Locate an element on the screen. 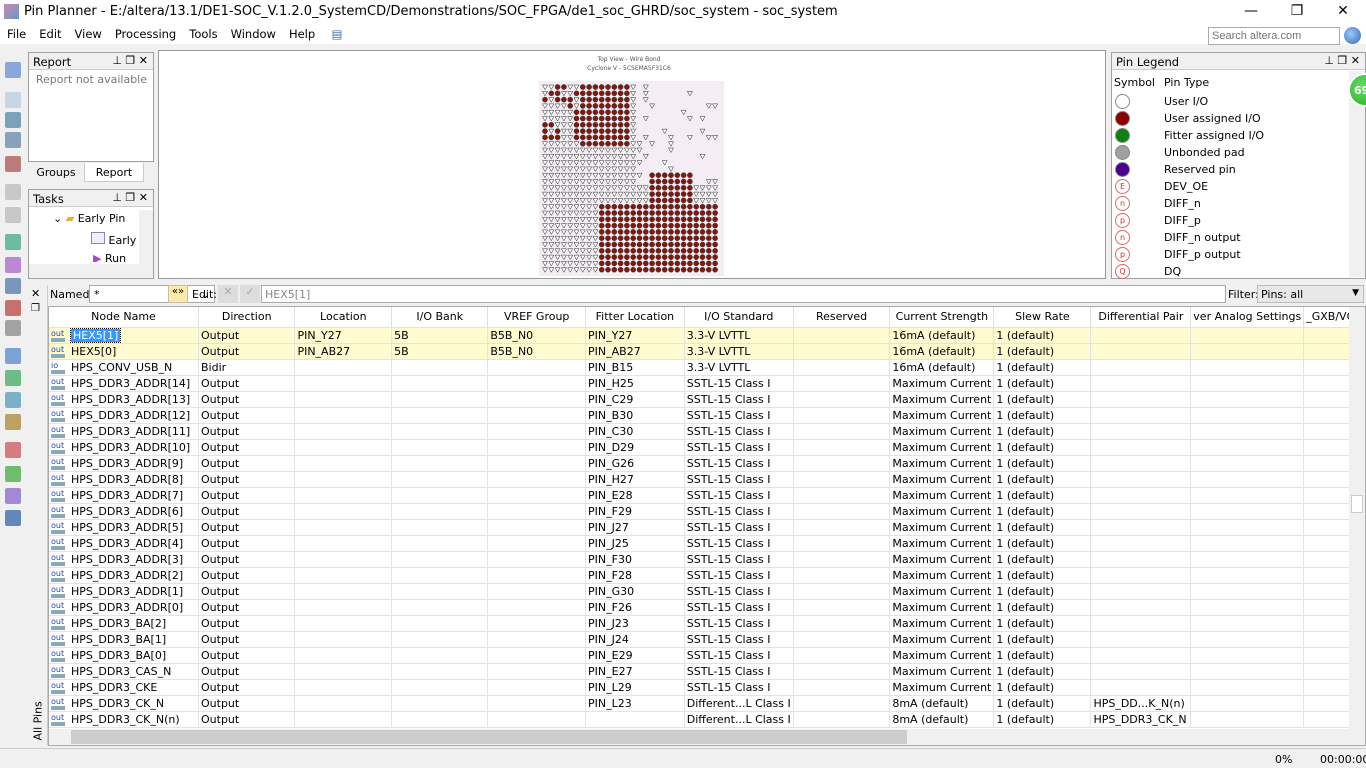 This screenshot has width=1366, height=768. pin-icon is located at coordinates (13, 356).